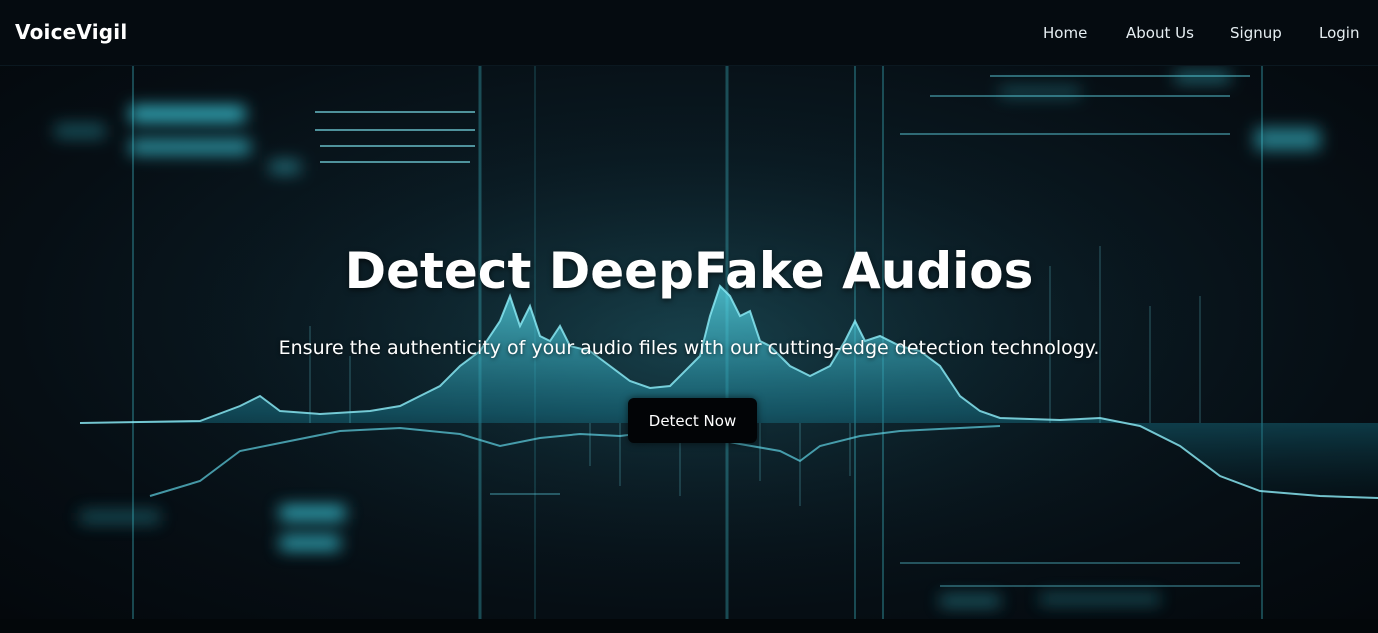  Describe the element at coordinates (1065, 33) in the screenshot. I see `nav-link-home: Home` at that location.